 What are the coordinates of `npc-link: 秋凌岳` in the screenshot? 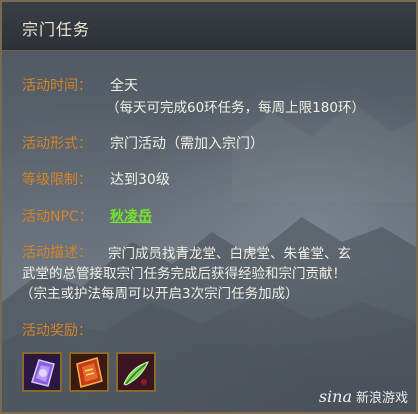 It's located at (131, 217).